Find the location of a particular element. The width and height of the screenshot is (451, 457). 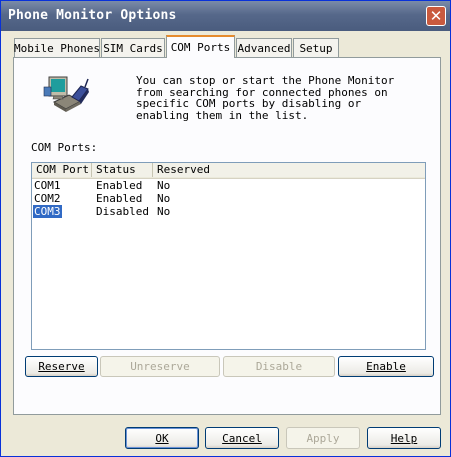

list-row-com3: COM3 Disabled No is located at coordinates (228, 211).